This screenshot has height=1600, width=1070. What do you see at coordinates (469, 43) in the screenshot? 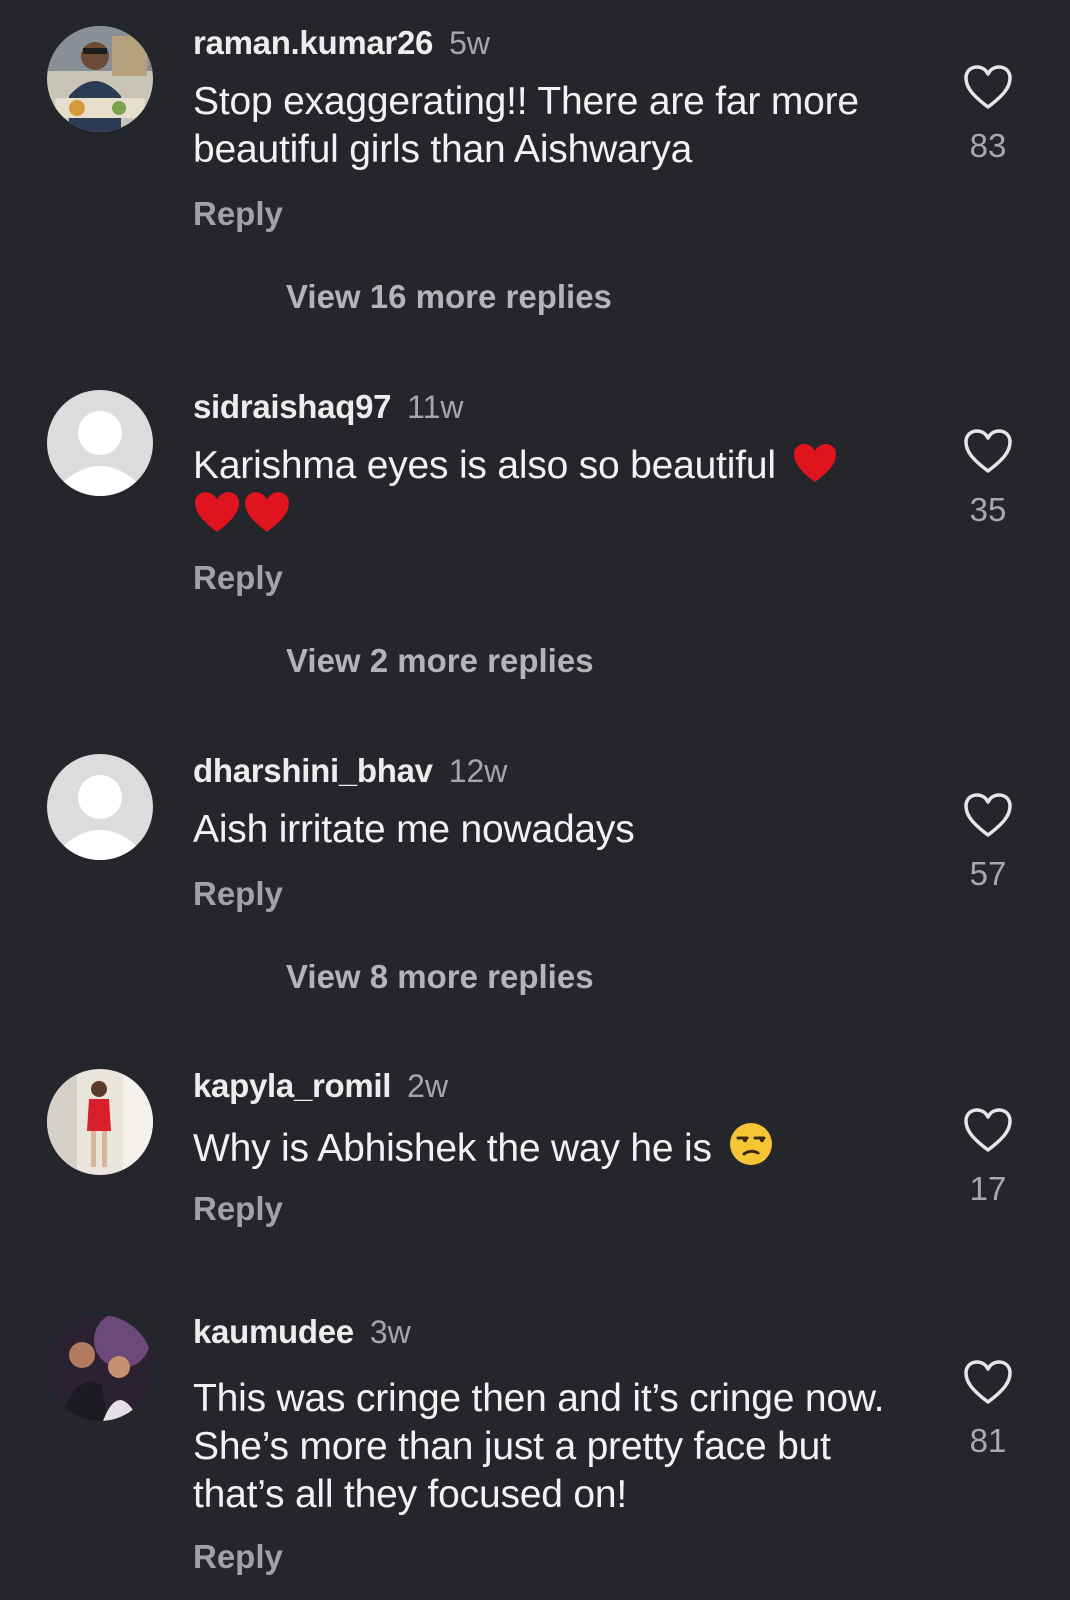
I see `timestamp: 5w` at bounding box center [469, 43].